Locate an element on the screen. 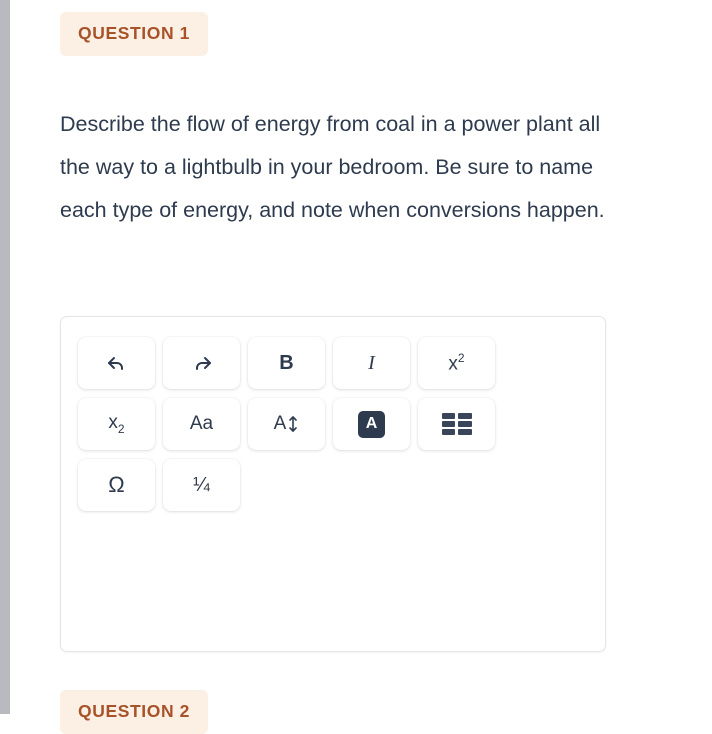  line-height-letter: A is located at coordinates (280, 423).